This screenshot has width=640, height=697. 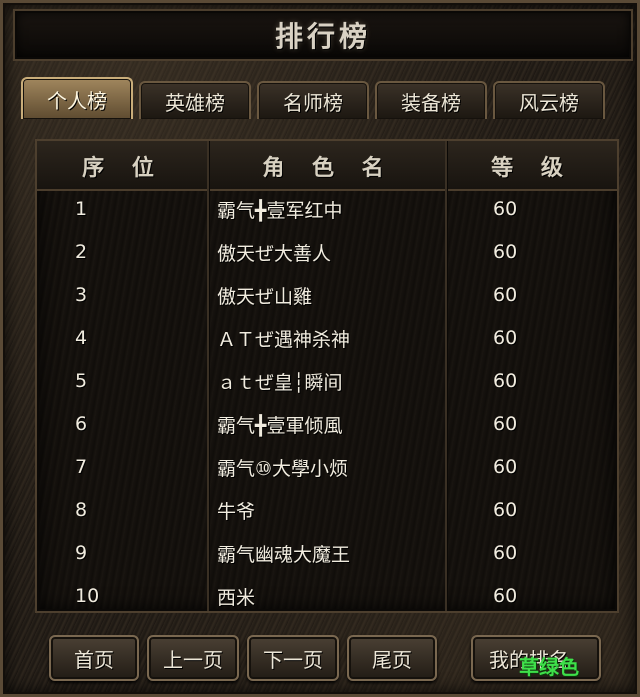 I want to click on title-bar: 排行榜, so click(x=323, y=35).